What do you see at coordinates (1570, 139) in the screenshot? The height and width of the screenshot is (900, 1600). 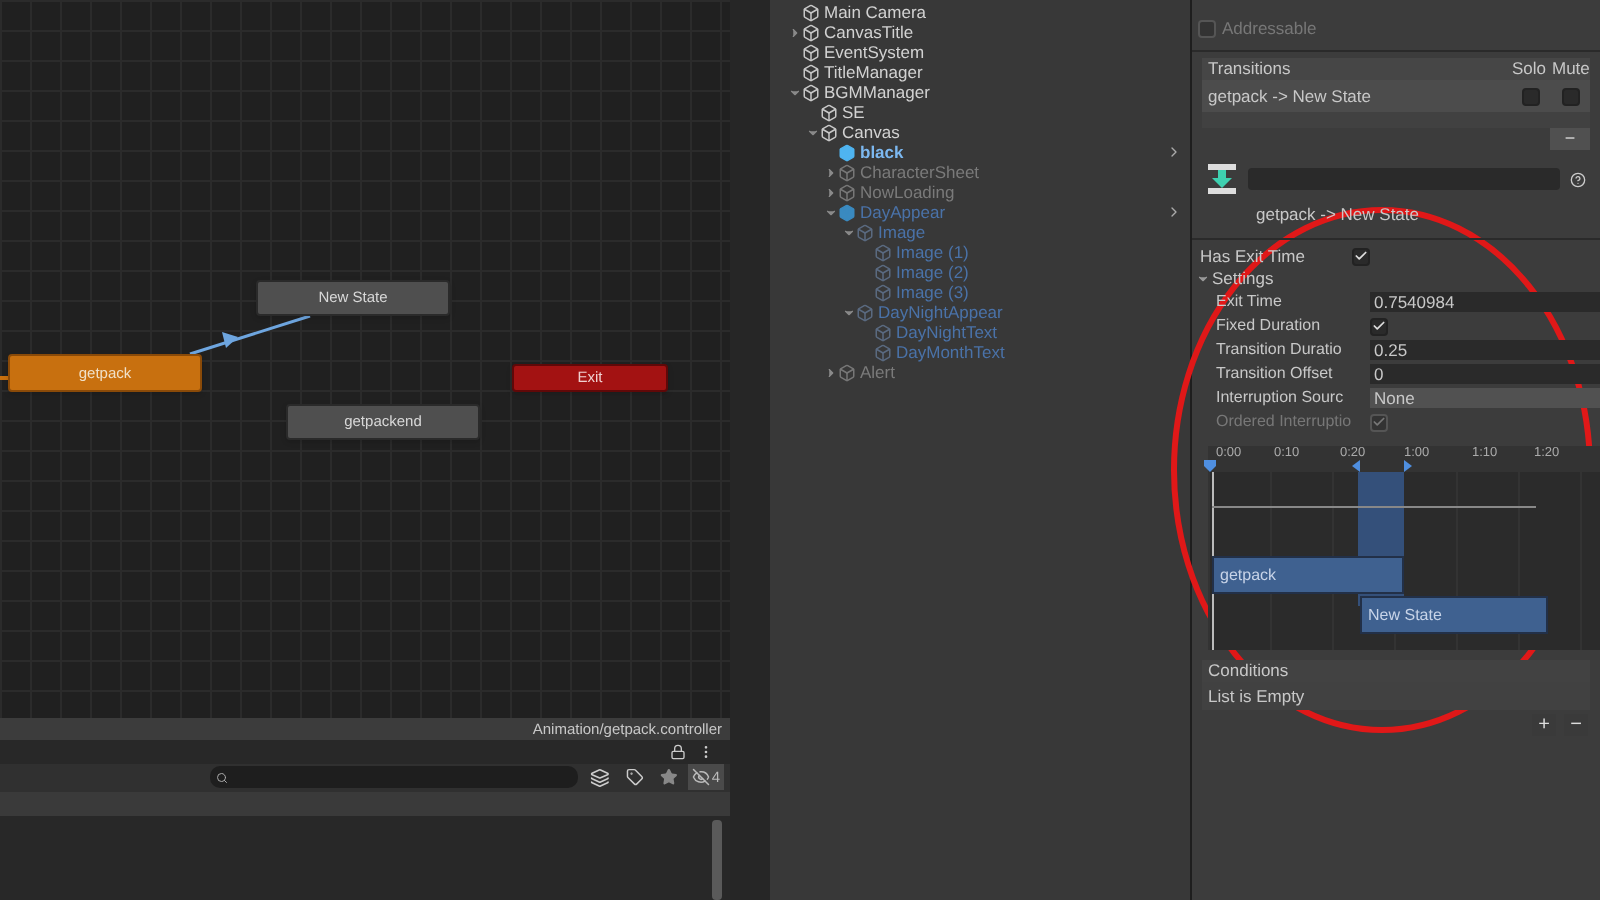 I see `remove-button: −` at bounding box center [1570, 139].